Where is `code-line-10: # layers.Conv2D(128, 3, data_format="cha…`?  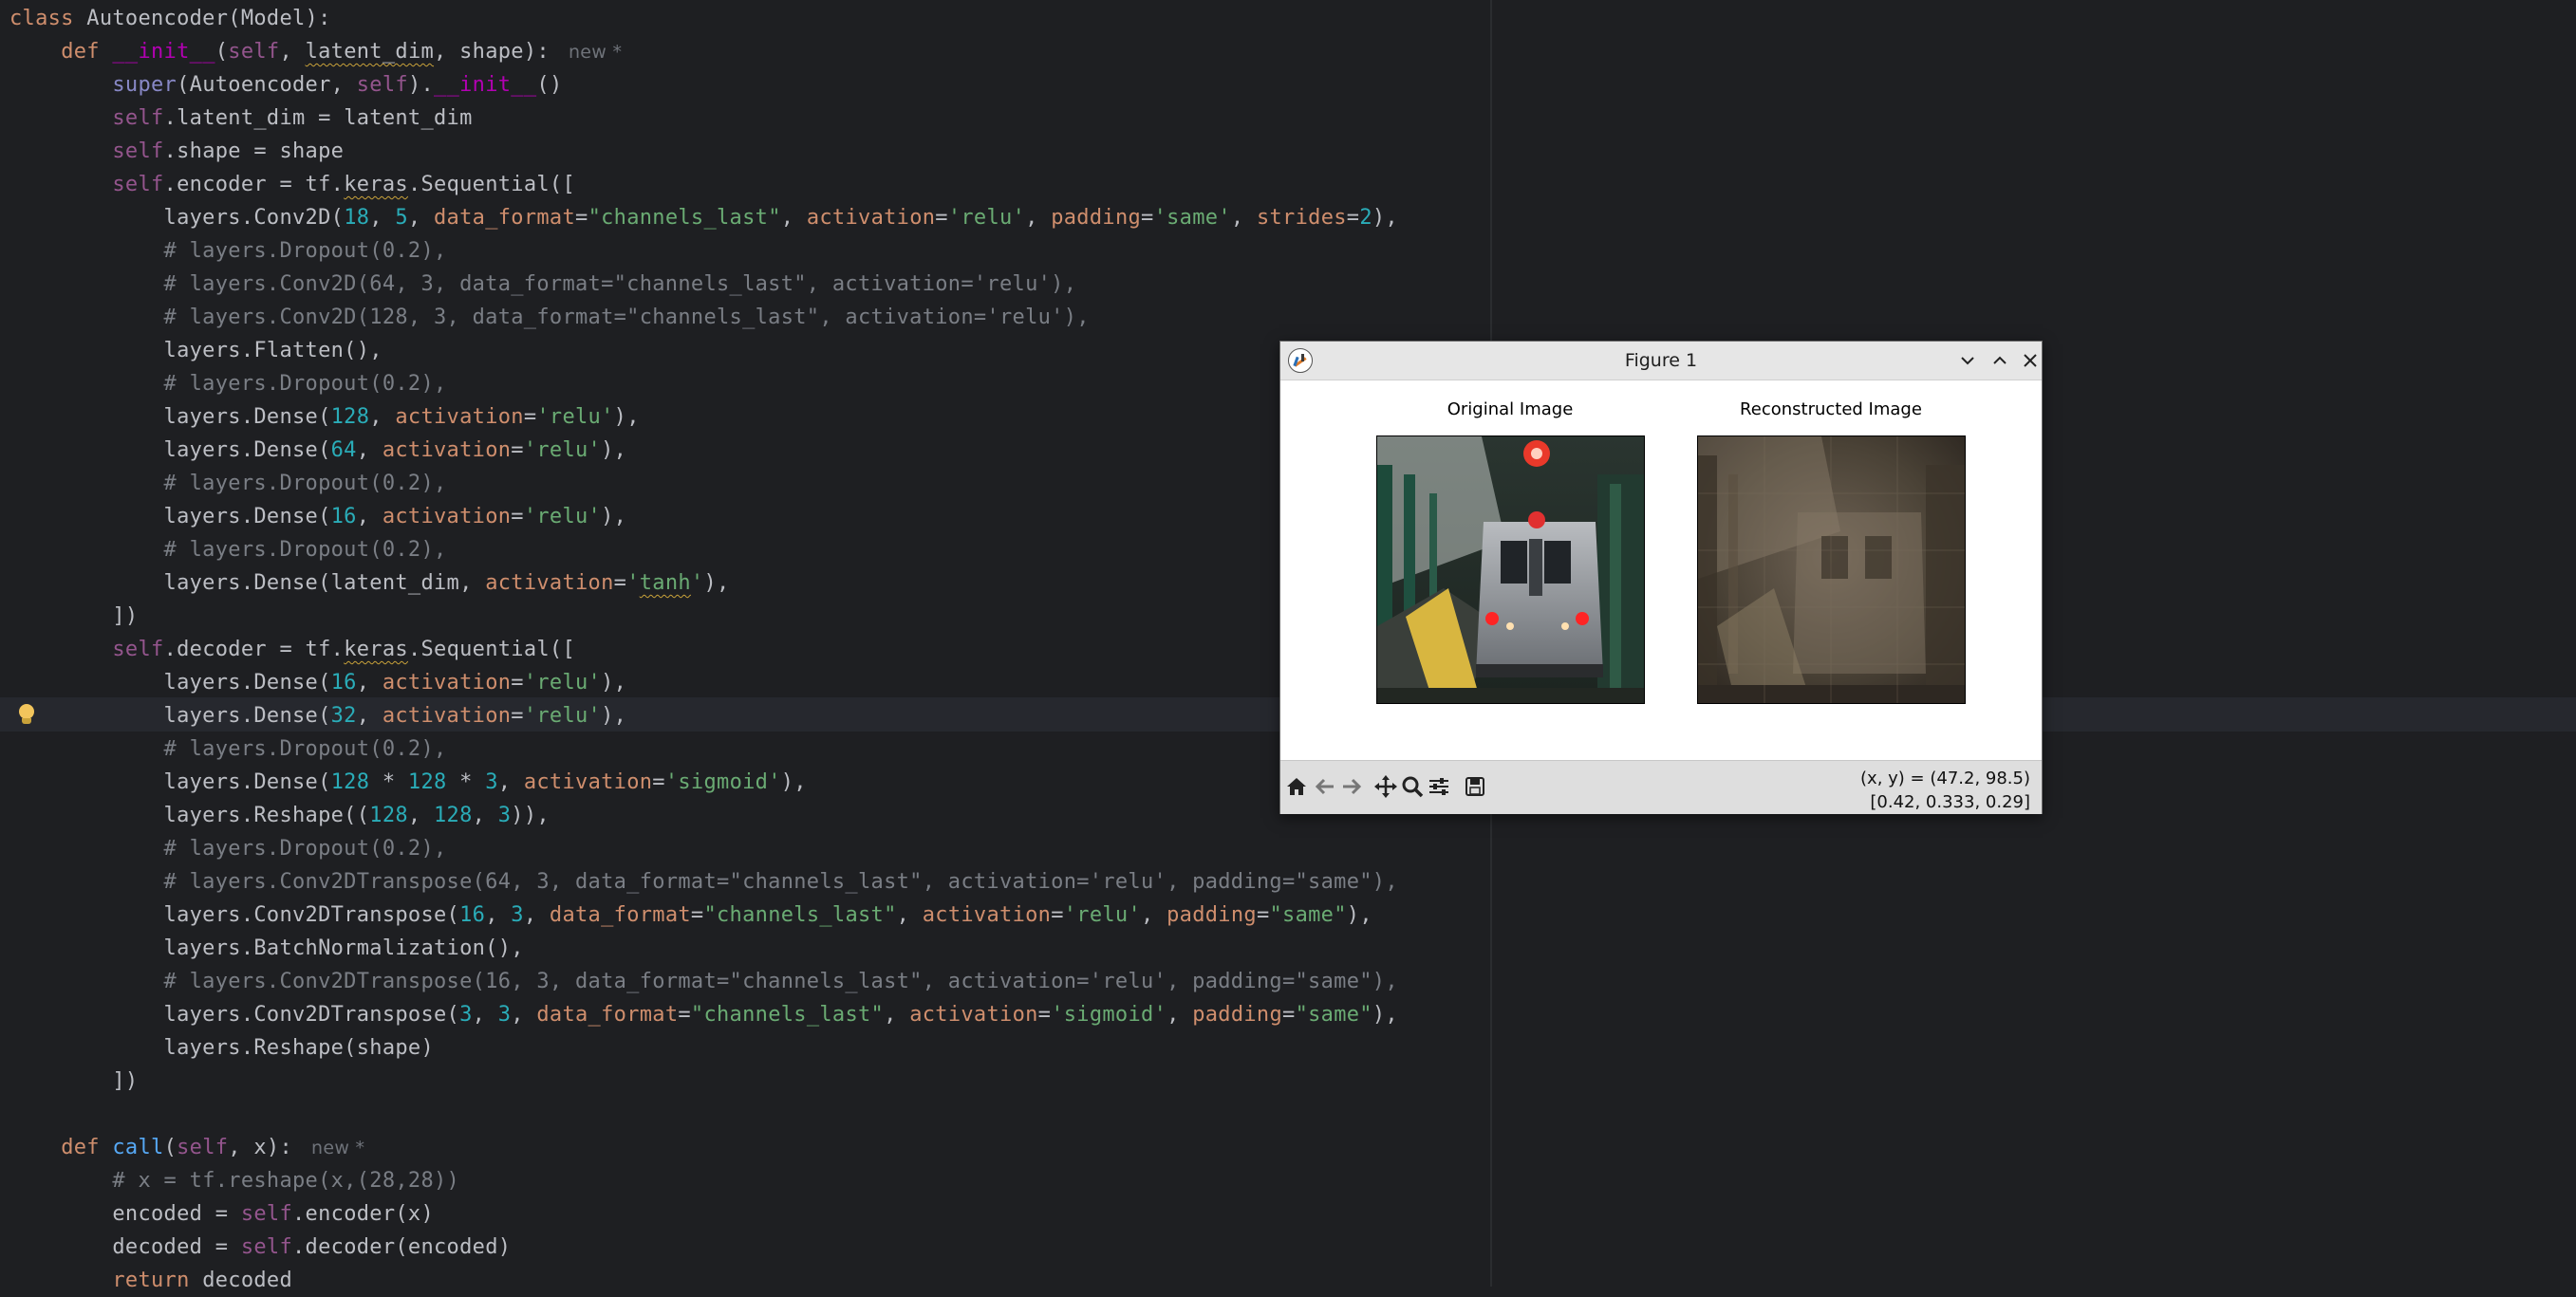 code-line-10: # layers.Conv2D(128, 3, data_format="cha… is located at coordinates (626, 317).